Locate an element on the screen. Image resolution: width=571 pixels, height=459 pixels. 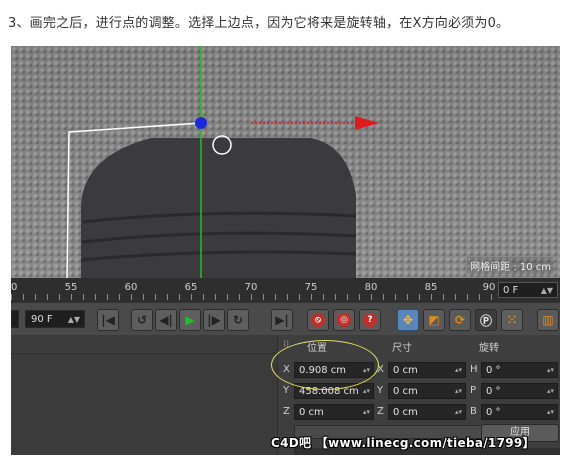
step-back-icon: ◀| is located at coordinates (166, 320).